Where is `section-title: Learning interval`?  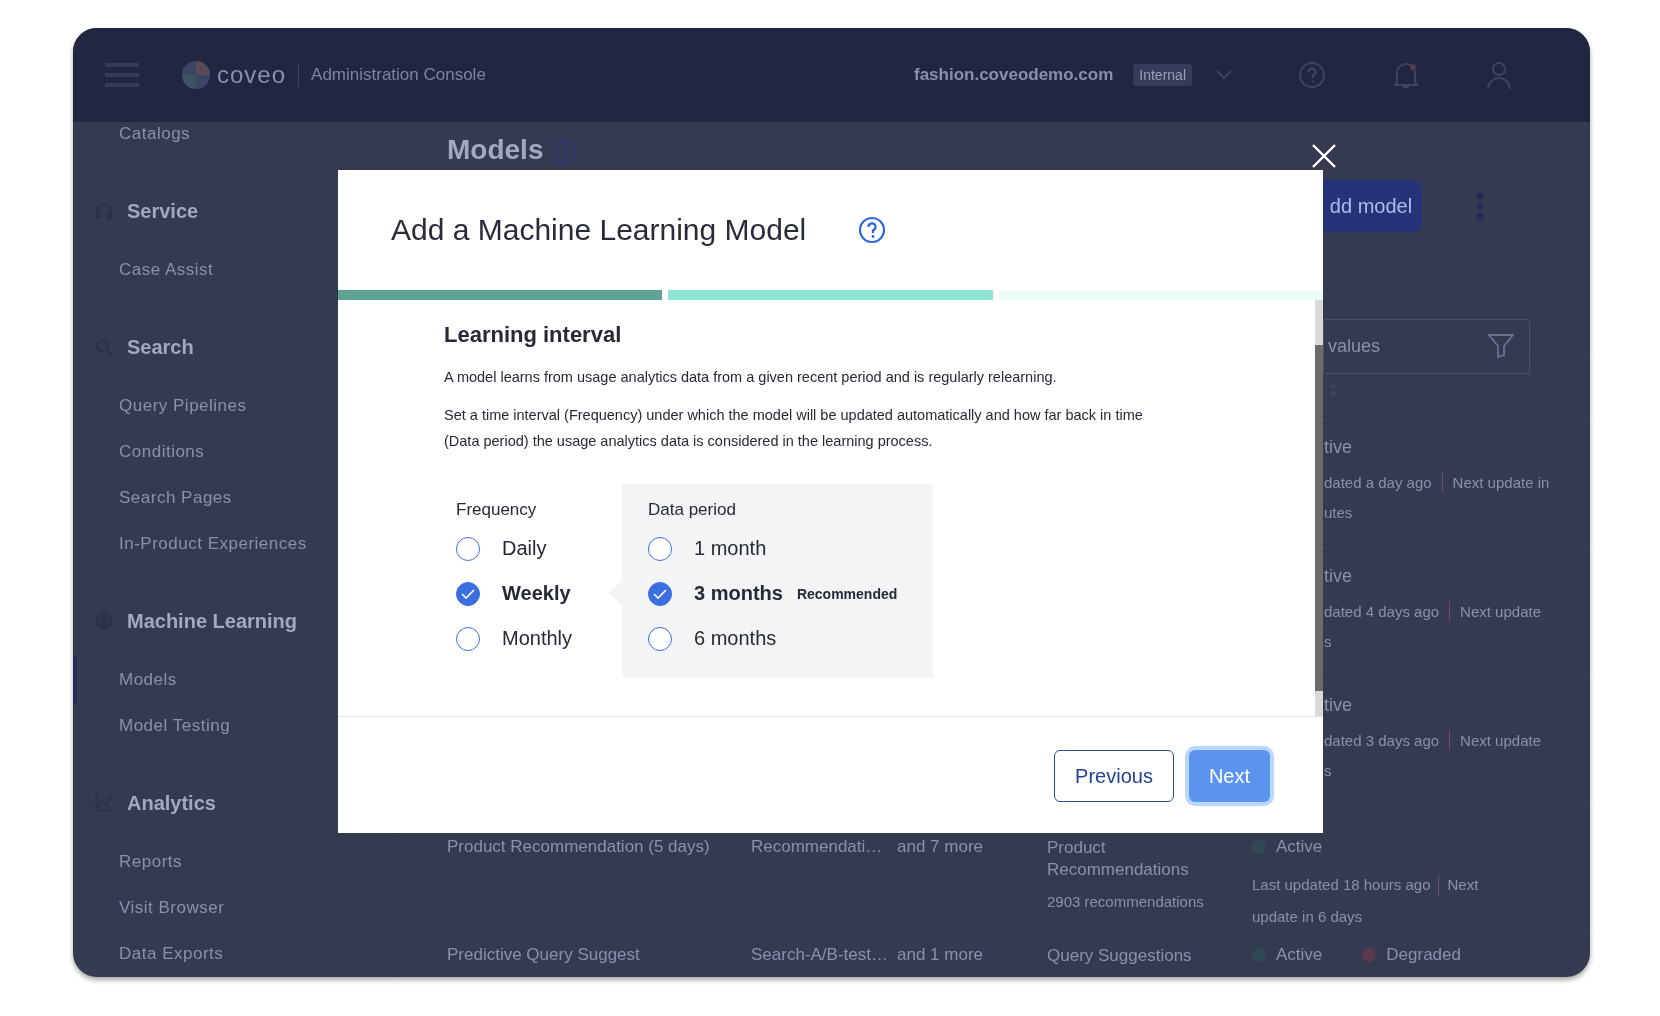 section-title: Learning interval is located at coordinates (533, 335).